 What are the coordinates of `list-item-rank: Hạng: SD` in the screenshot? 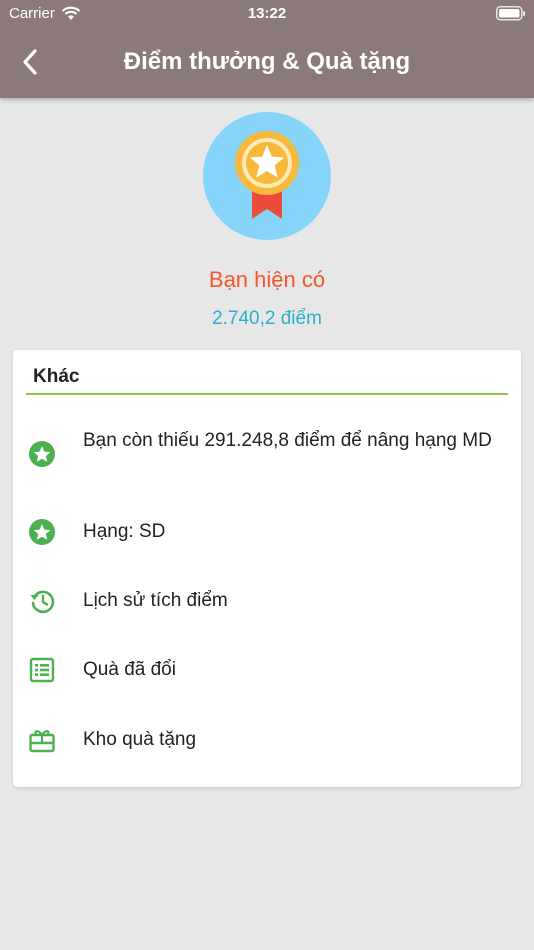 It's located at (267, 532).